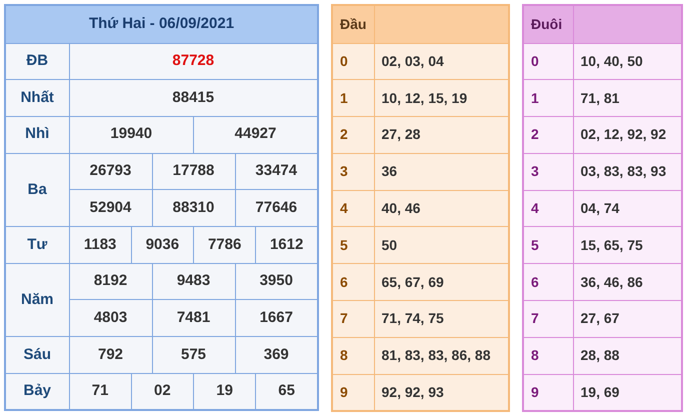 The width and height of the screenshot is (684, 418). I want to click on prize-number: 88310, so click(193, 208).